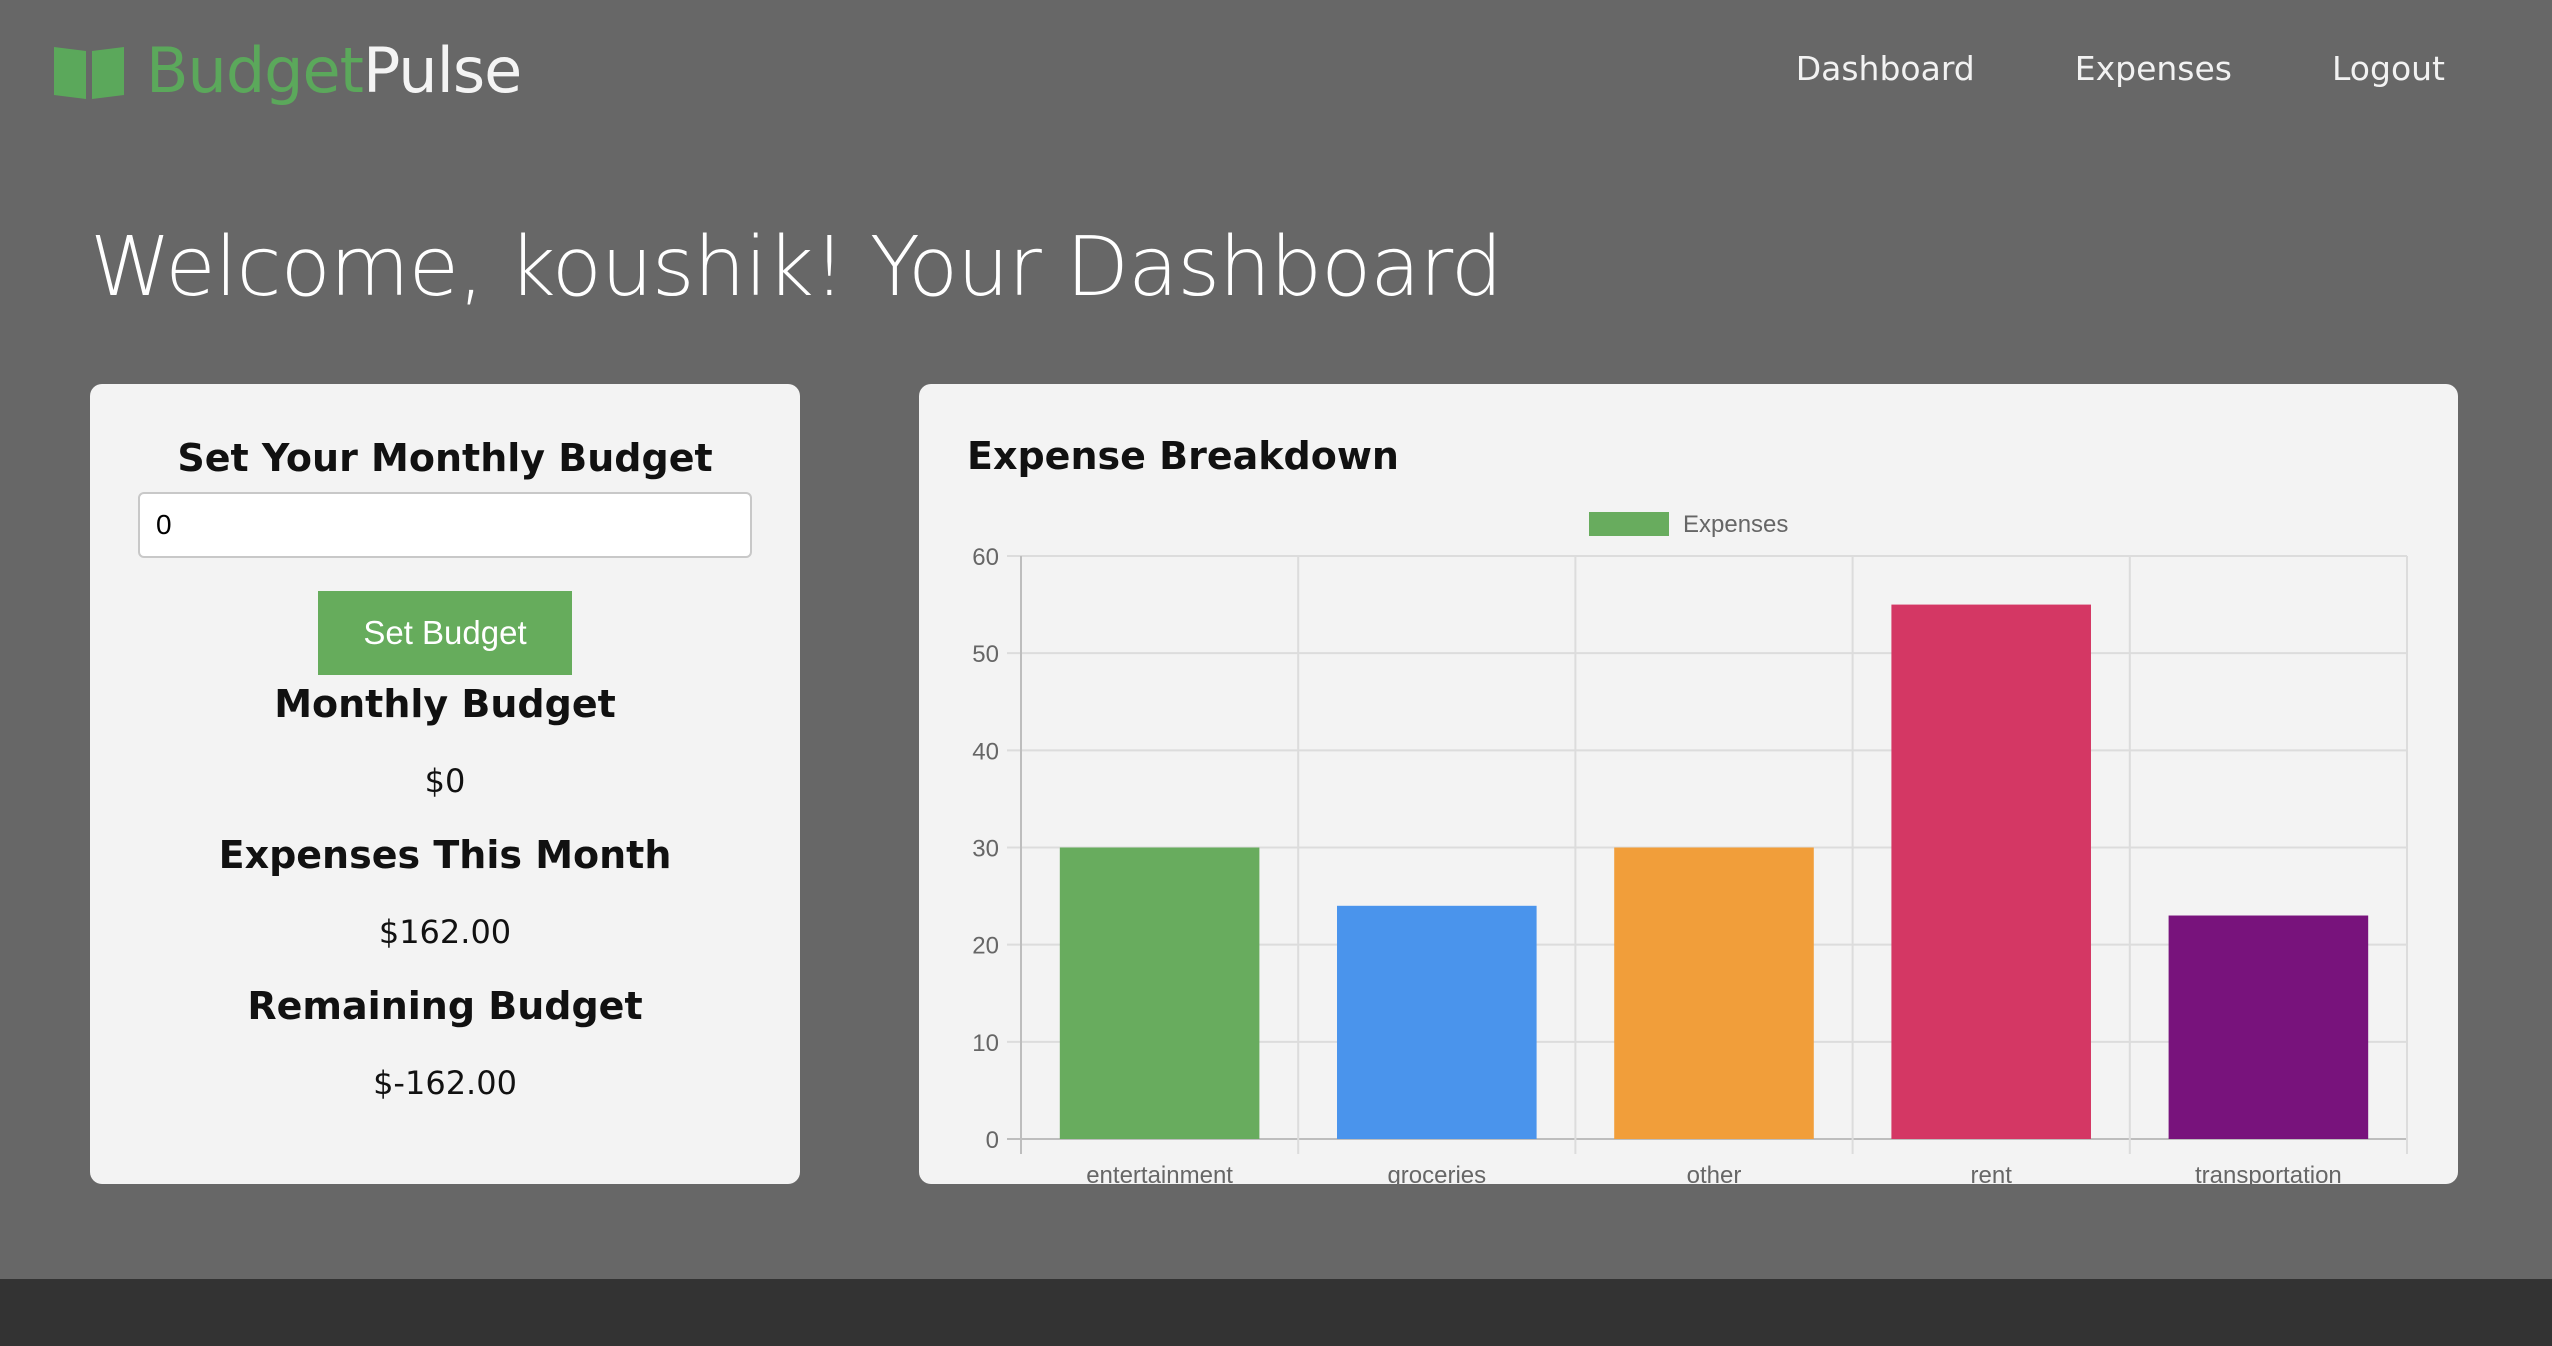 The width and height of the screenshot is (2552, 1346). I want to click on monthly-budget-value: $0, so click(445, 781).